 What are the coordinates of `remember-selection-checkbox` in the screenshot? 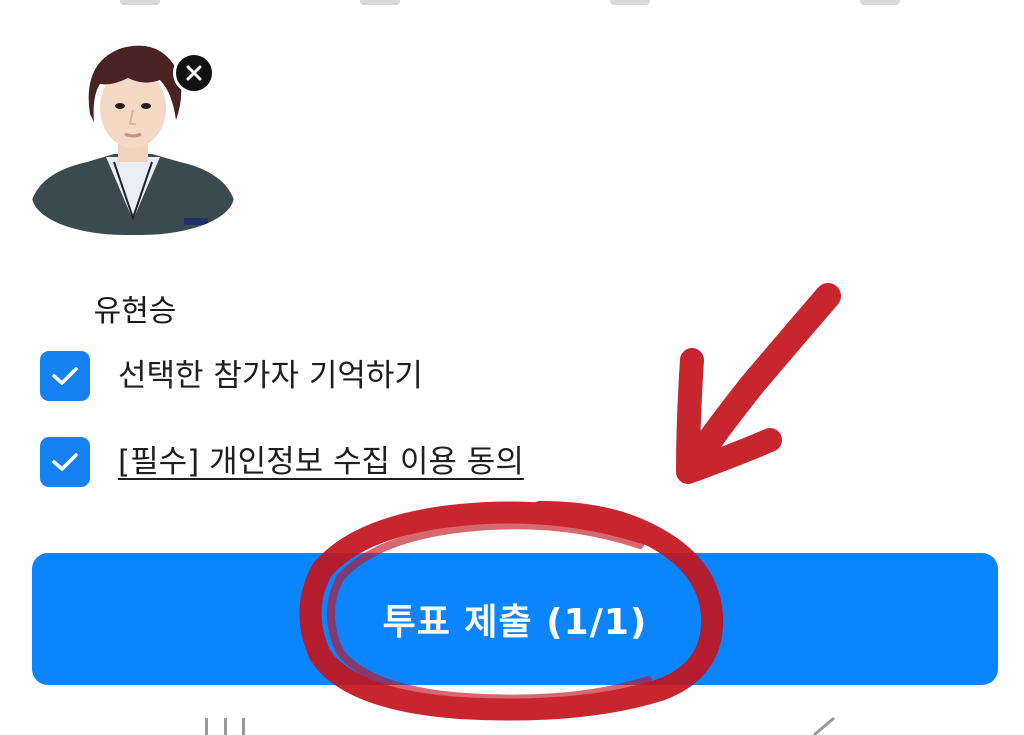 It's located at (65, 376).